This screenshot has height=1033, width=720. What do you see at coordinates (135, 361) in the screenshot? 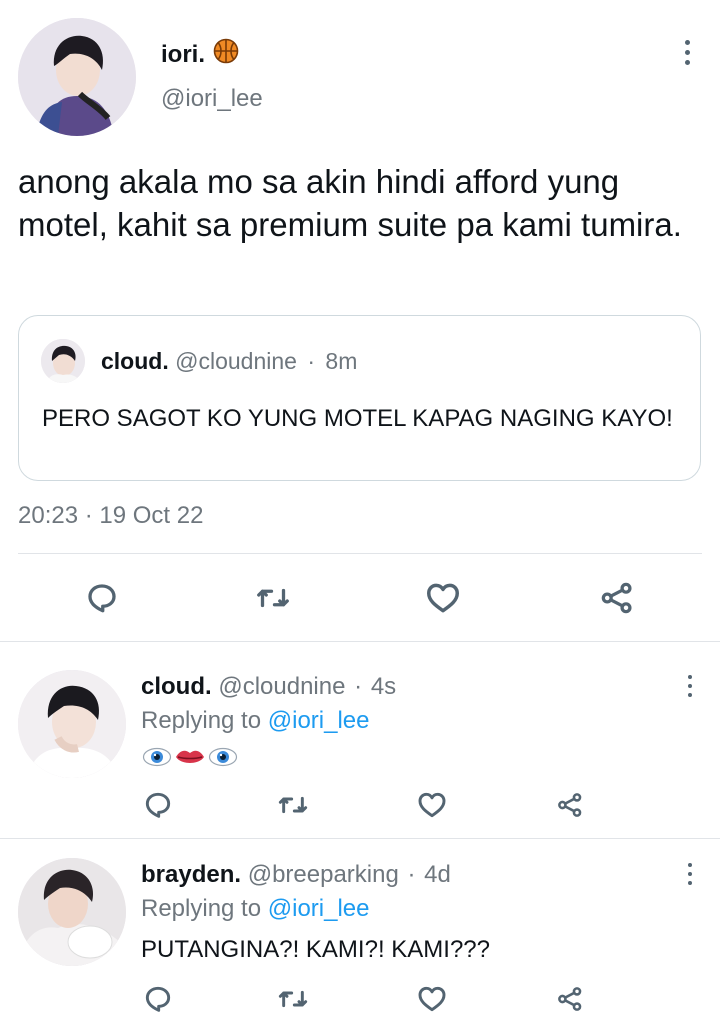
I see `quoted-author-name: cloud.` at bounding box center [135, 361].